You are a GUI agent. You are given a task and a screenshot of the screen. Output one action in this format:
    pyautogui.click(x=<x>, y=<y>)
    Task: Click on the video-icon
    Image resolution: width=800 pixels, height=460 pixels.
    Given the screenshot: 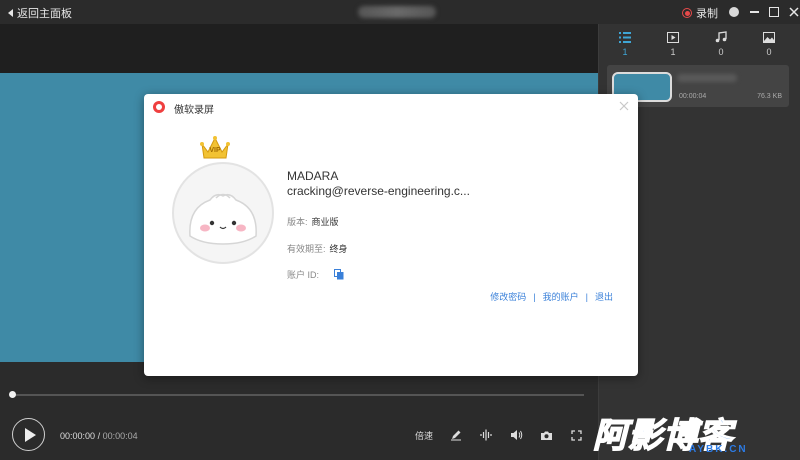 What is the action you would take?
    pyautogui.click(x=673, y=37)
    